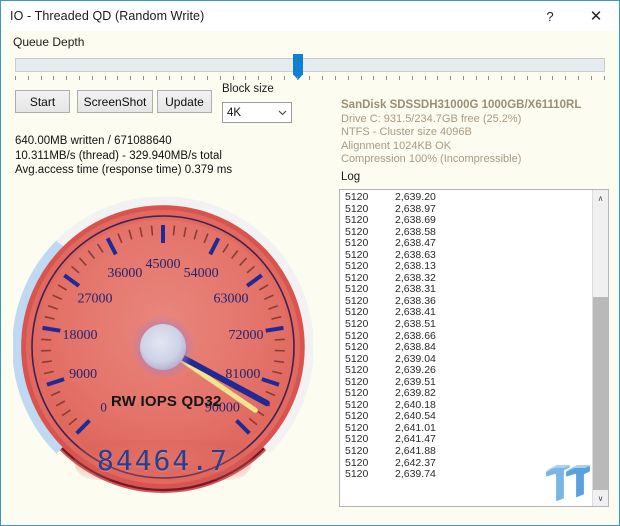 Image resolution: width=620 pixels, height=526 pixels. I want to click on start-button: Start, so click(42, 101).